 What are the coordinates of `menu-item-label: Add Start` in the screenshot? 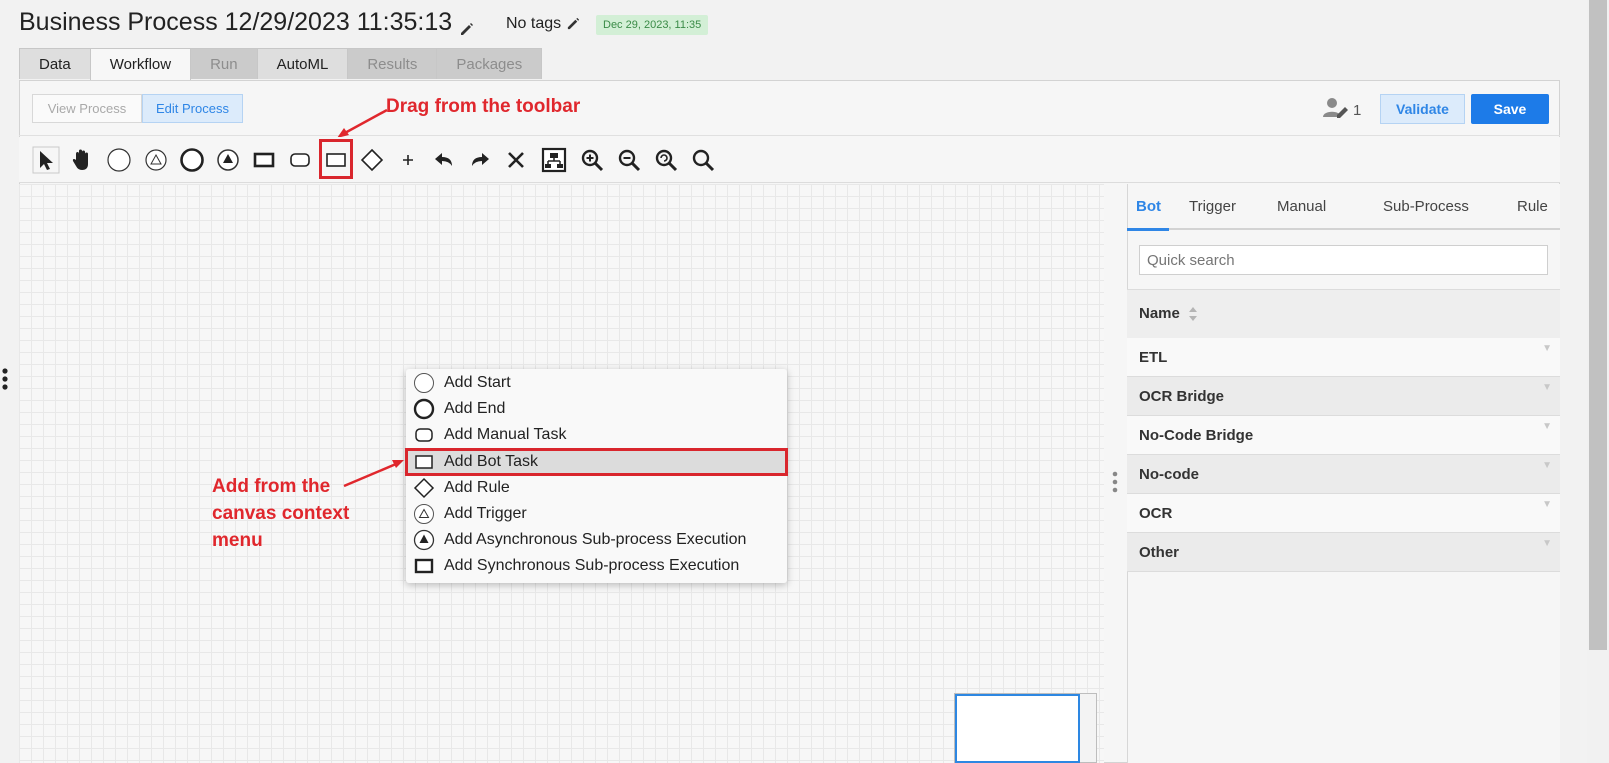 It's located at (477, 382).